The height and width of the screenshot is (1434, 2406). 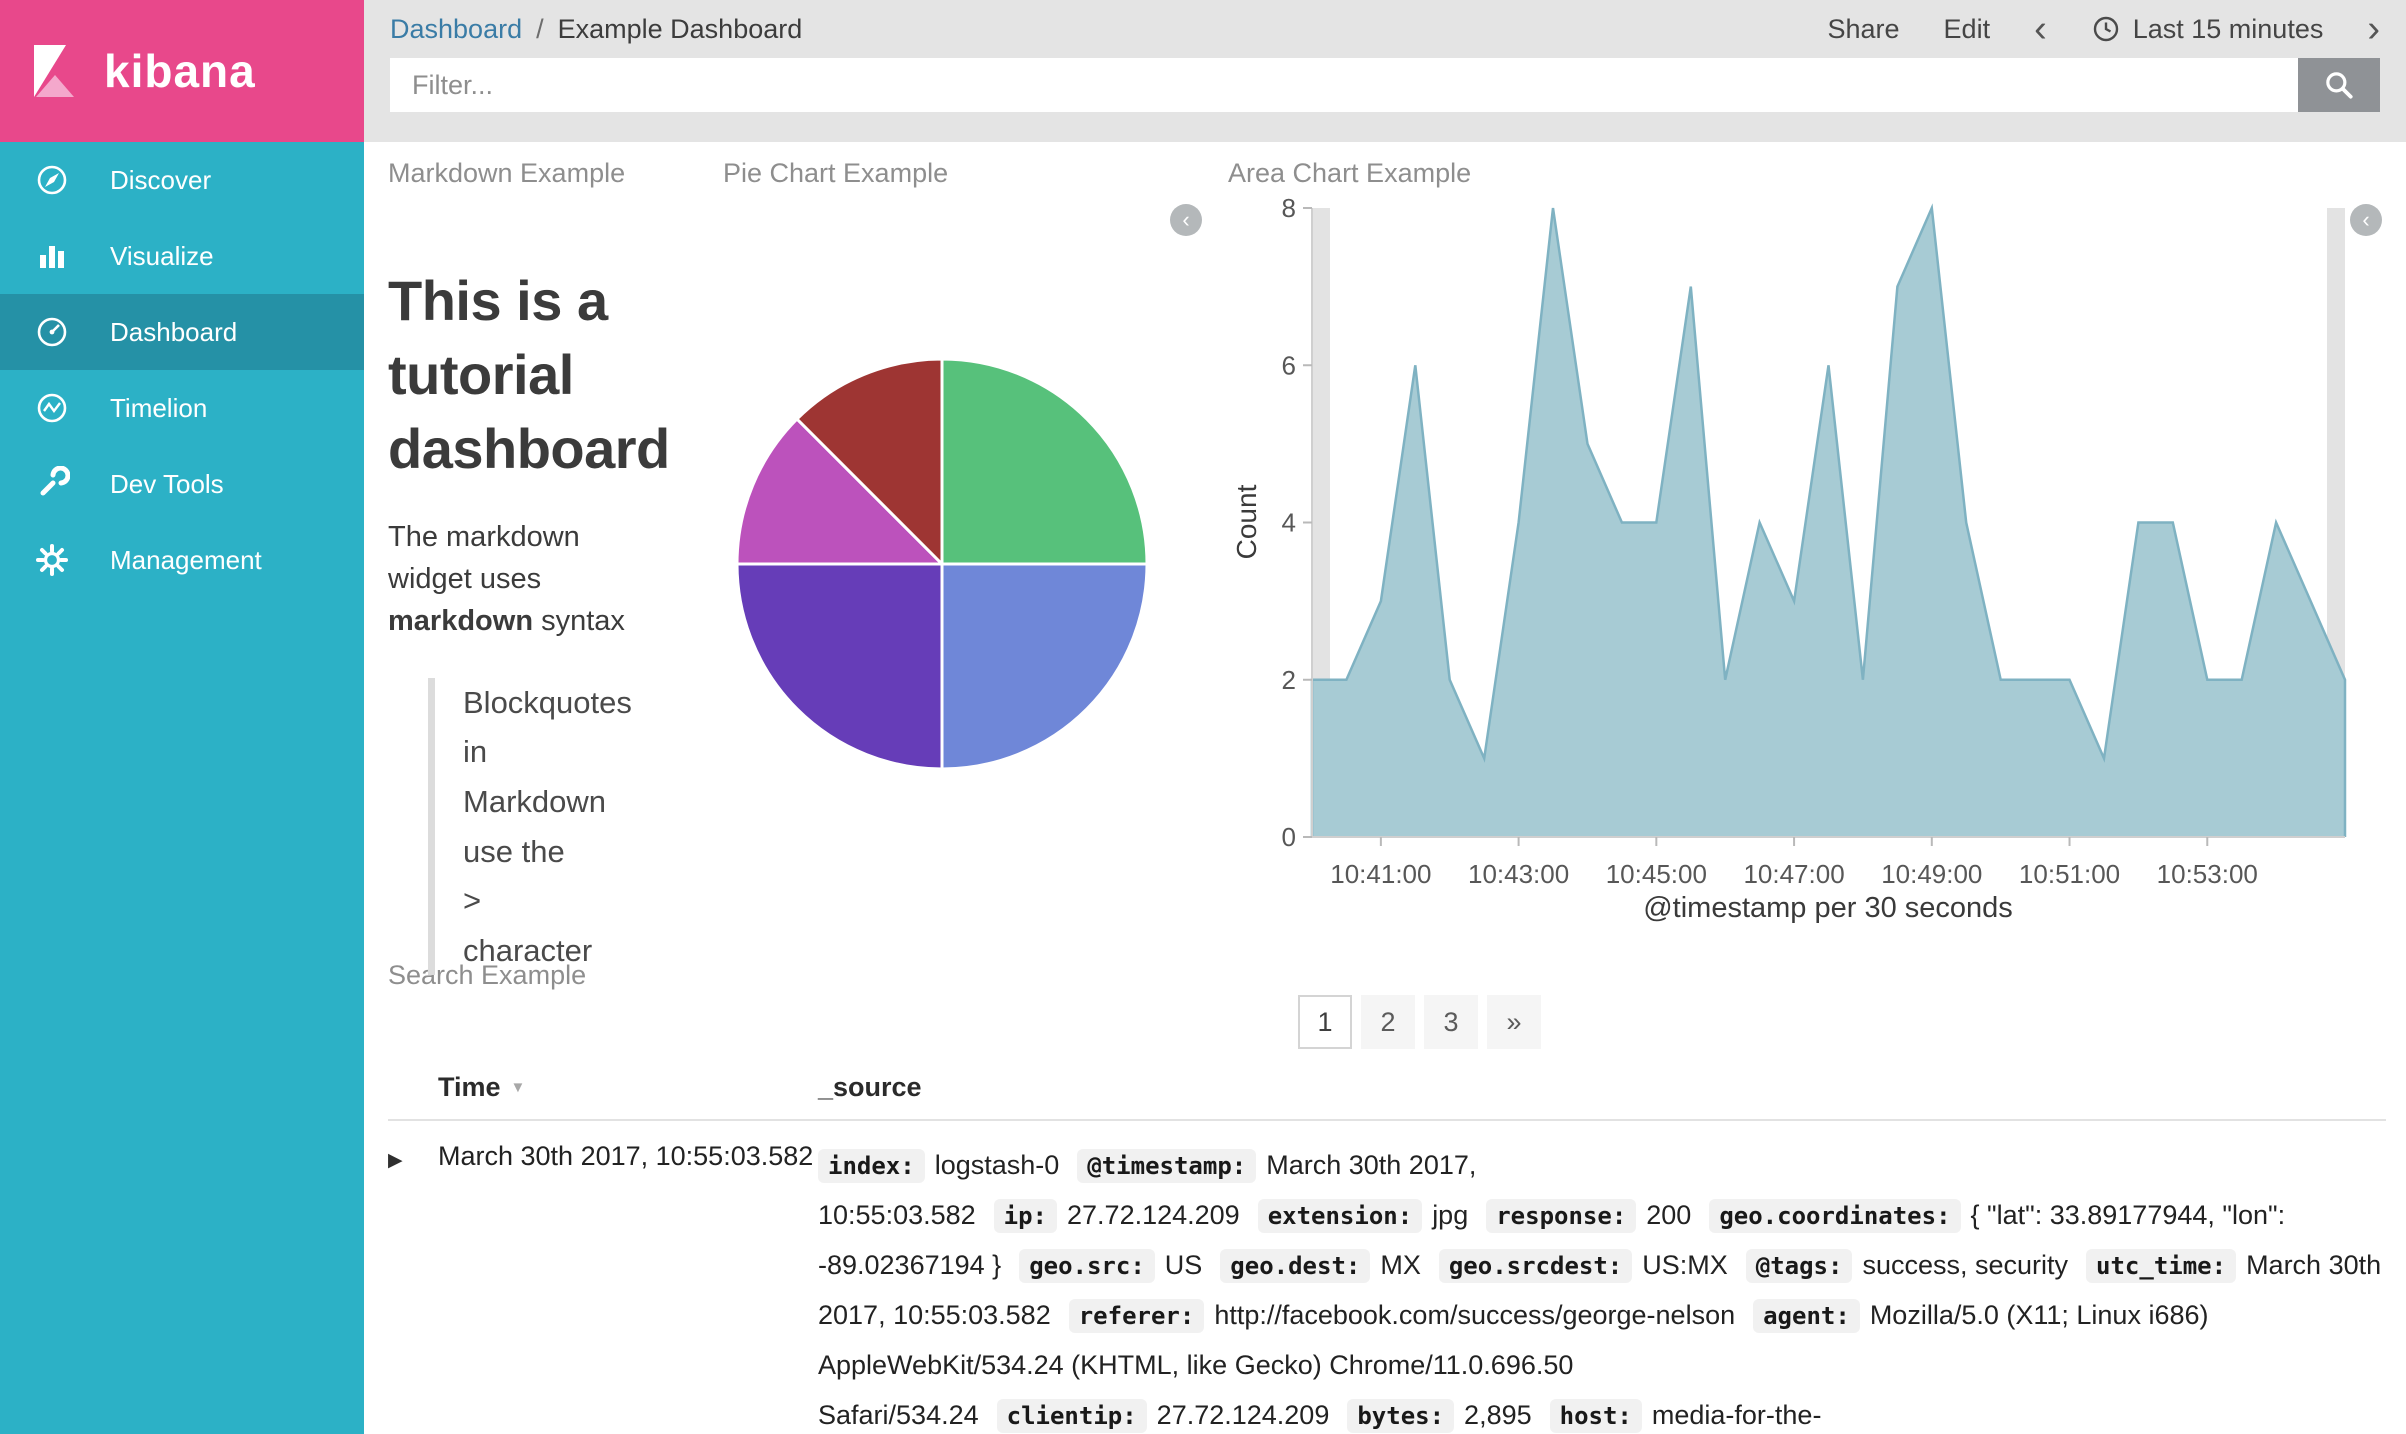 I want to click on pie-panel-title: Pie Chart Example, so click(x=836, y=173).